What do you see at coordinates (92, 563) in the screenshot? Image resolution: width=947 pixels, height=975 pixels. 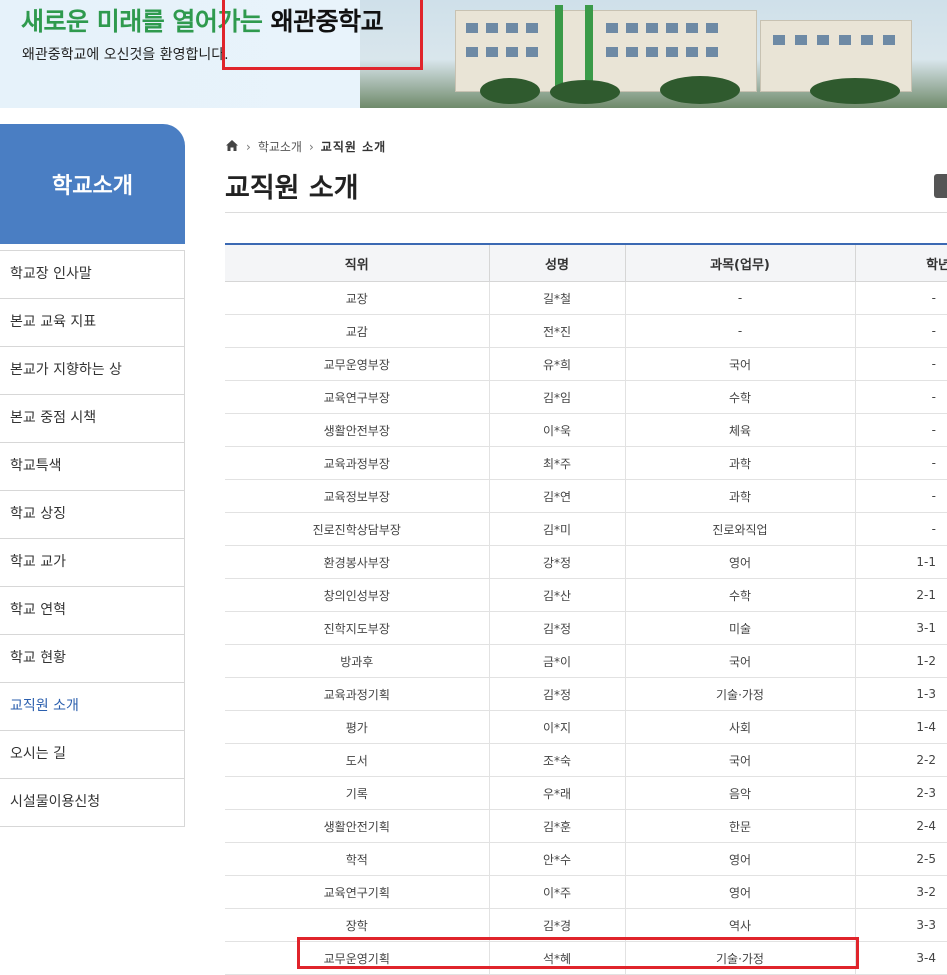 I see `sidebar-item-school-song: 학교 교가` at bounding box center [92, 563].